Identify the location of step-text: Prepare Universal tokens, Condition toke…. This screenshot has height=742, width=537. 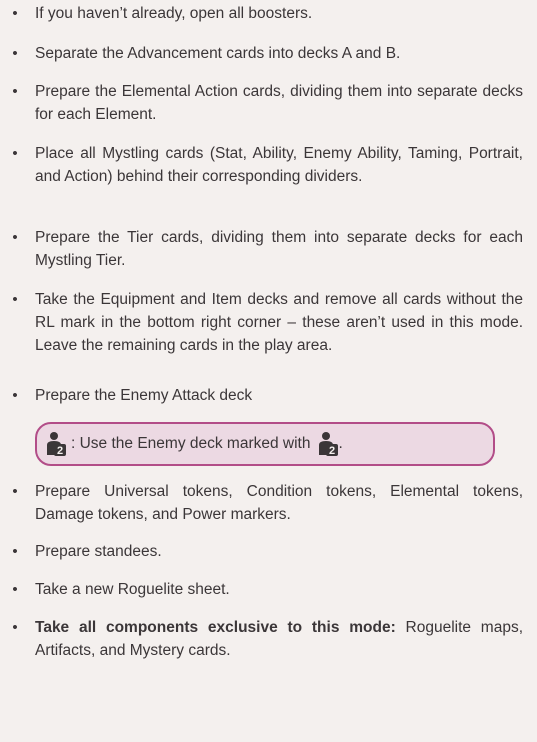
(279, 503).